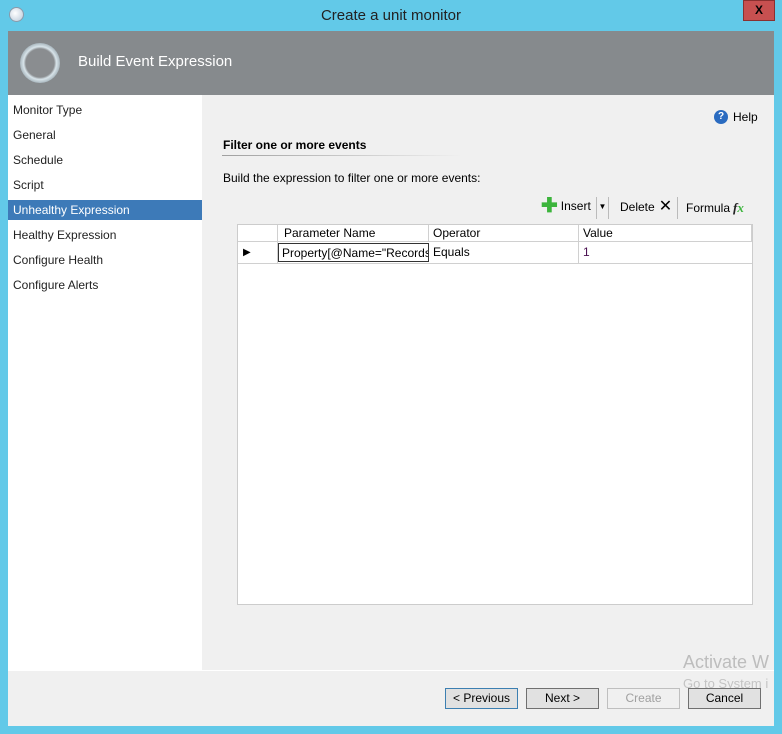 This screenshot has height=734, width=782. What do you see at coordinates (665, 252) in the screenshot?
I see `value-cell: 1` at bounding box center [665, 252].